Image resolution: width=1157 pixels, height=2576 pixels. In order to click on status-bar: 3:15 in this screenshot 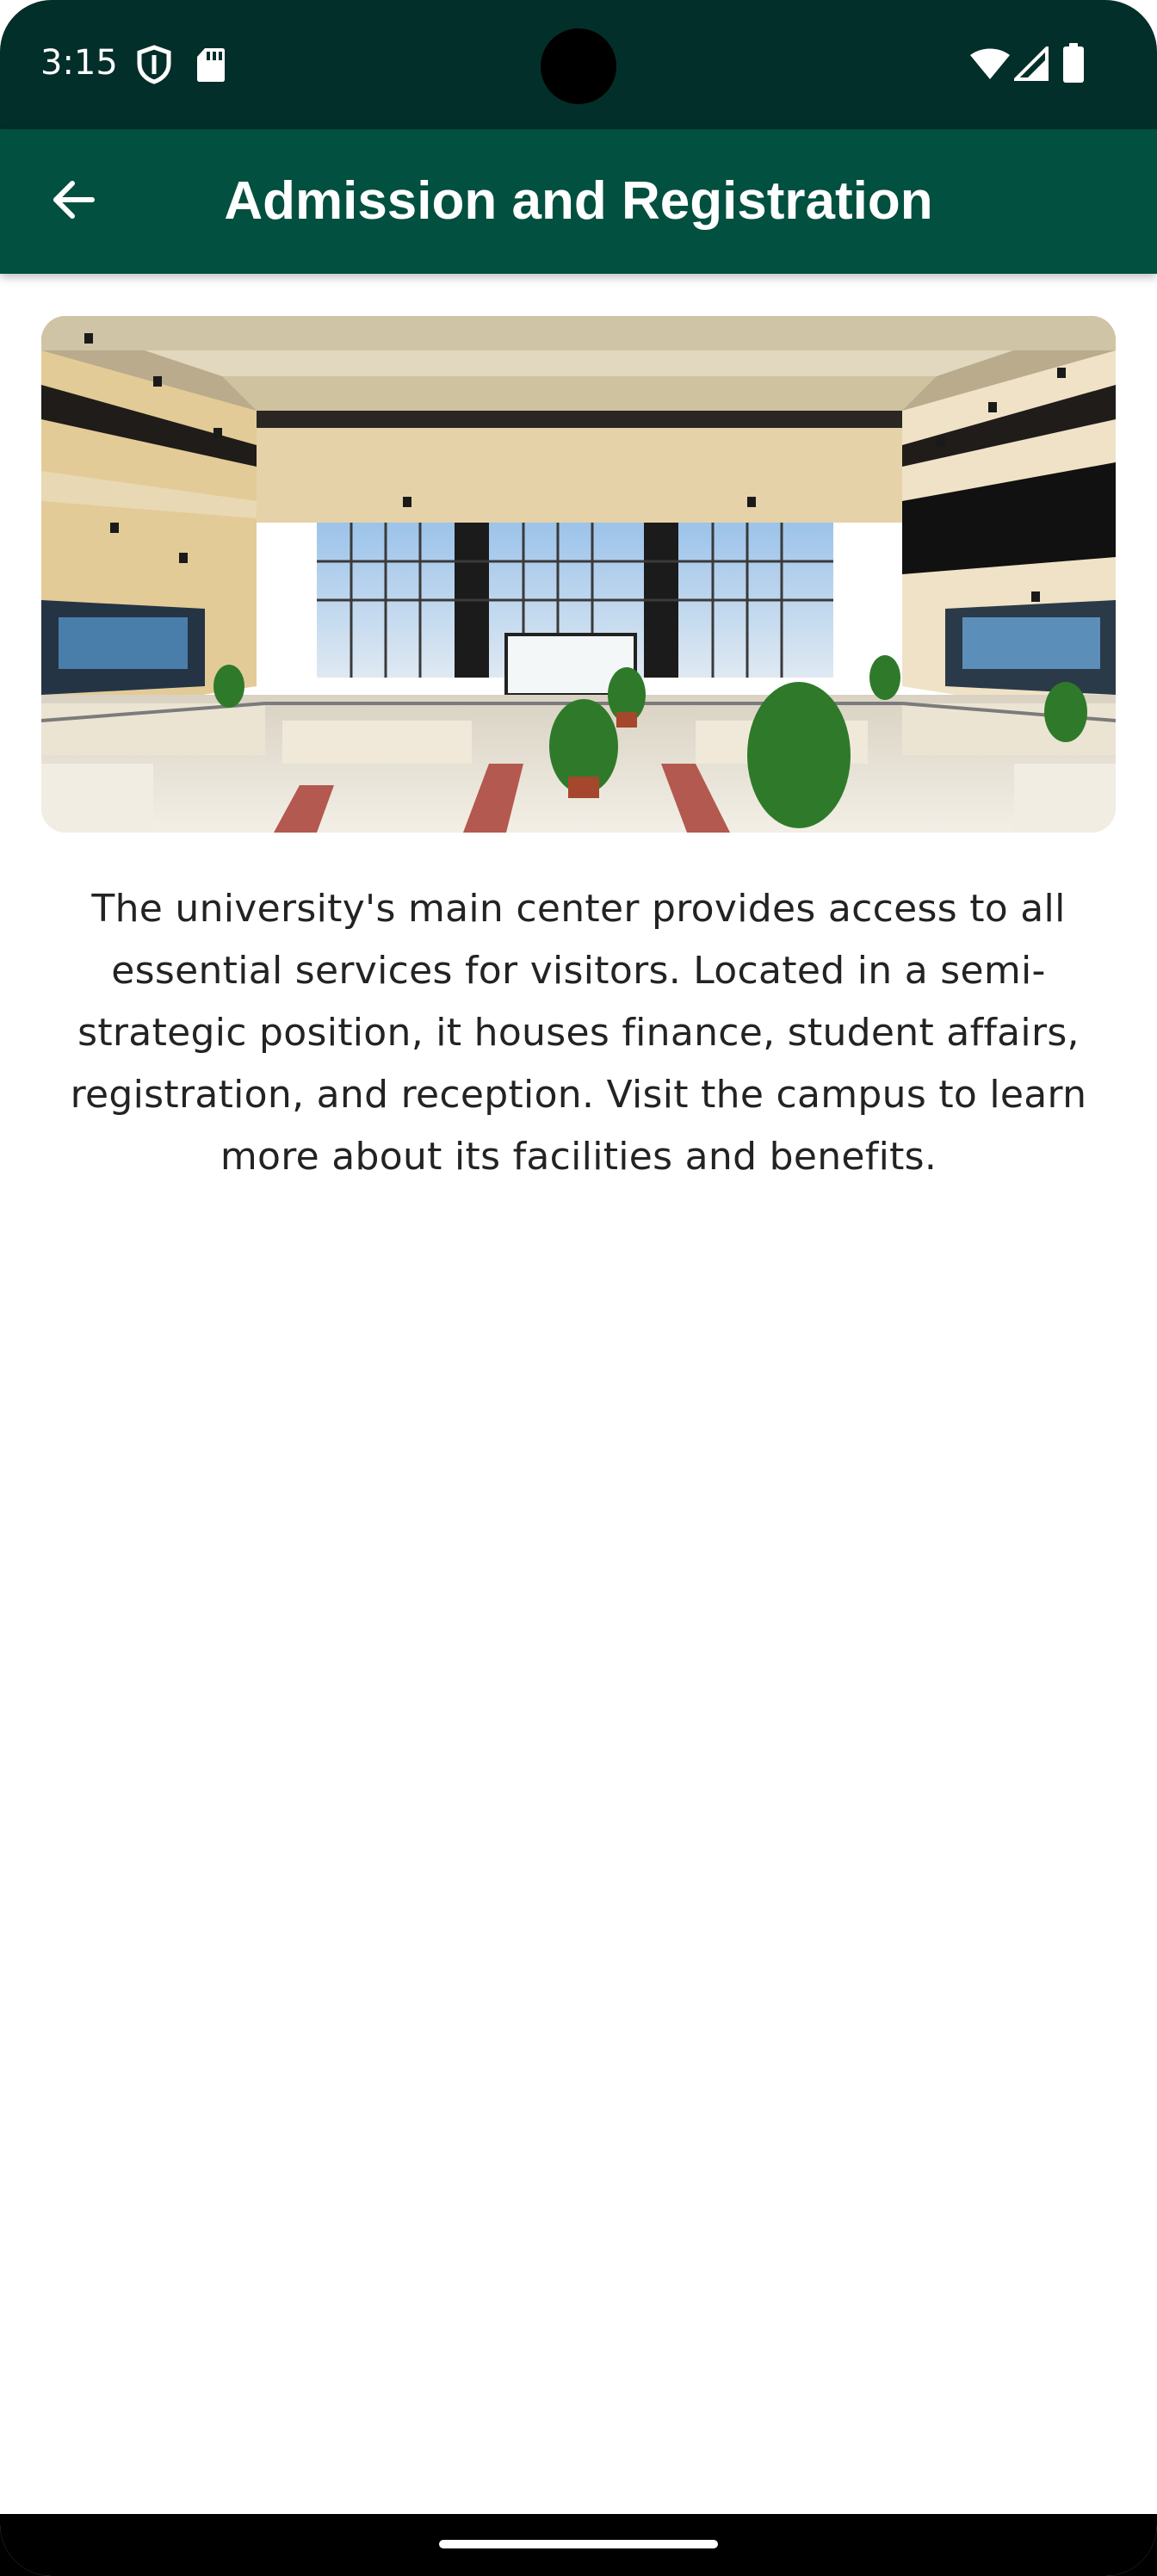, I will do `click(579, 64)`.